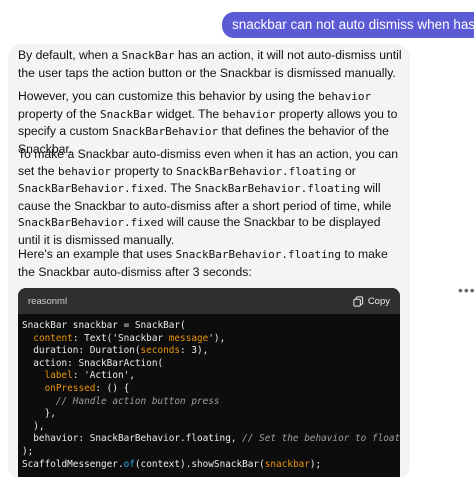  I want to click on code-token: // Handle action button press, so click(137, 401).